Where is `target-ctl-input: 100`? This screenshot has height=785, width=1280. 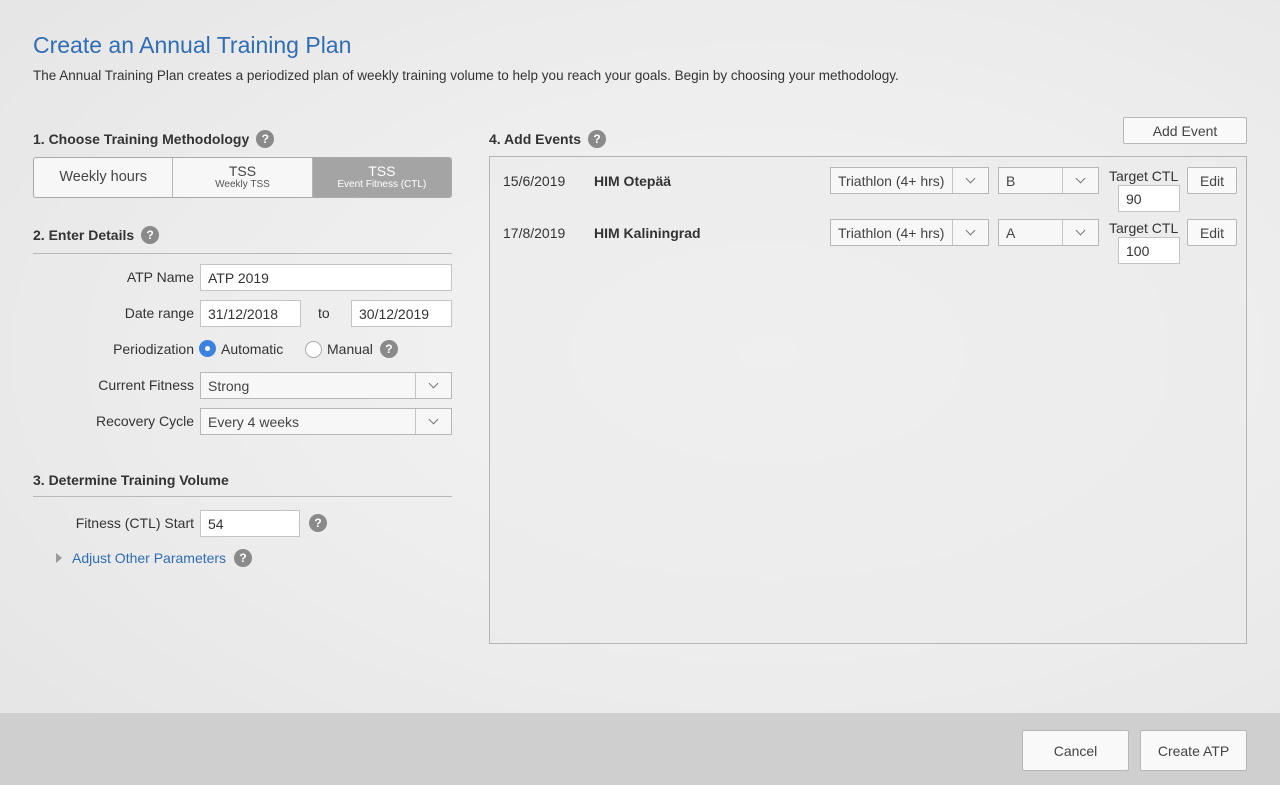
target-ctl-input: 100 is located at coordinates (1149, 250).